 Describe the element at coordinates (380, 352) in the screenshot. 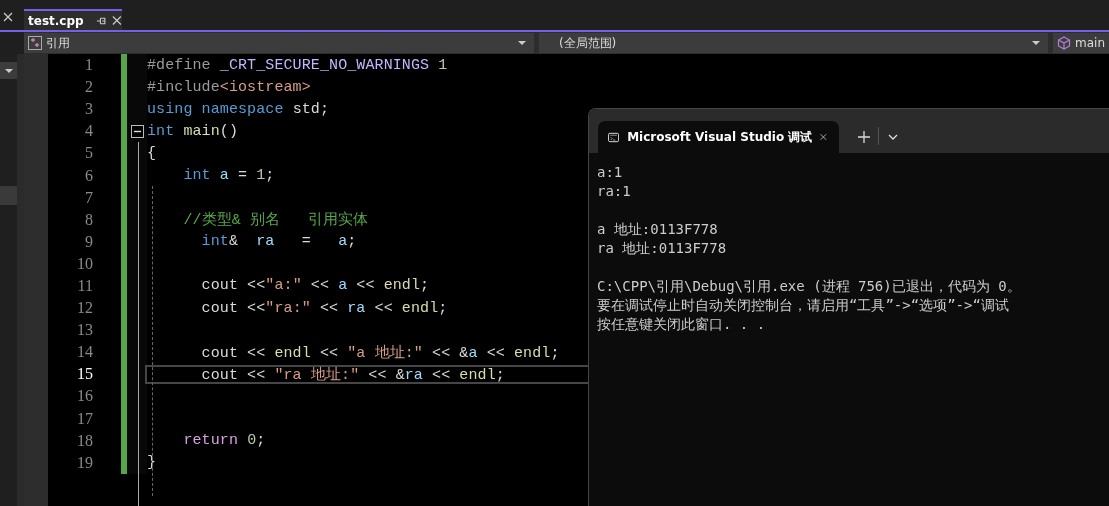

I see `code-line: cout << endl << "a 地址:" << &a << endl;` at that location.